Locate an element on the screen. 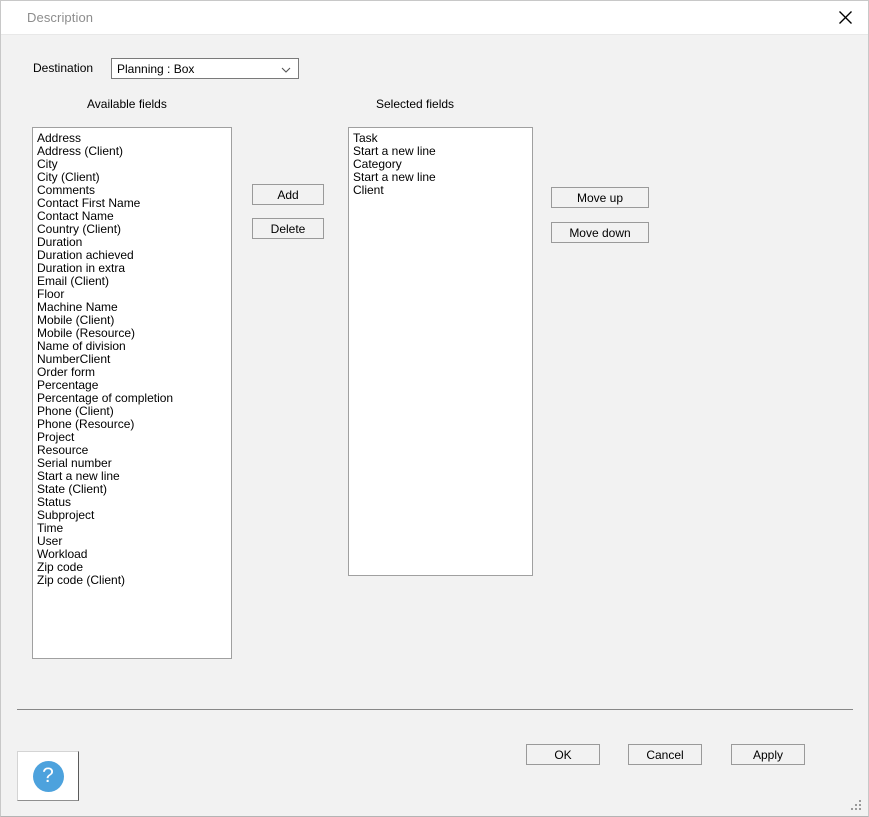  destination-select: Planning : Box is located at coordinates (205, 68).